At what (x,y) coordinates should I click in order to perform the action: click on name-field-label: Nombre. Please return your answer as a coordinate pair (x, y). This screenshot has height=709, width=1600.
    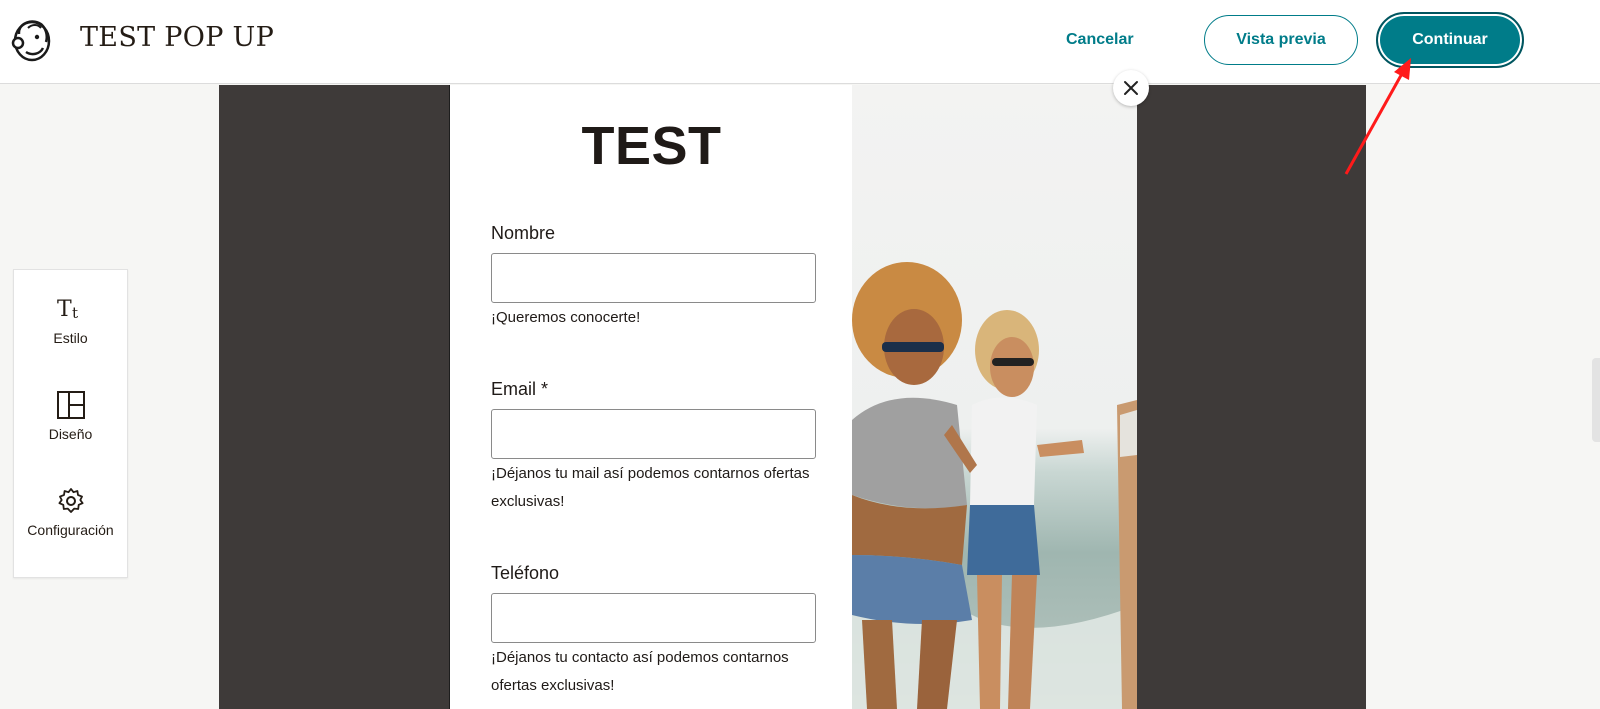
    Looking at the image, I should click on (523, 233).